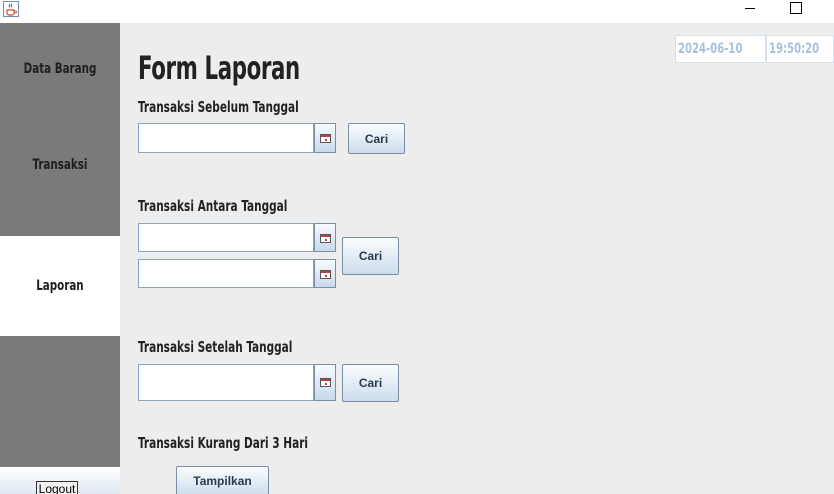  I want to click on between-end-date-field, so click(226, 273).